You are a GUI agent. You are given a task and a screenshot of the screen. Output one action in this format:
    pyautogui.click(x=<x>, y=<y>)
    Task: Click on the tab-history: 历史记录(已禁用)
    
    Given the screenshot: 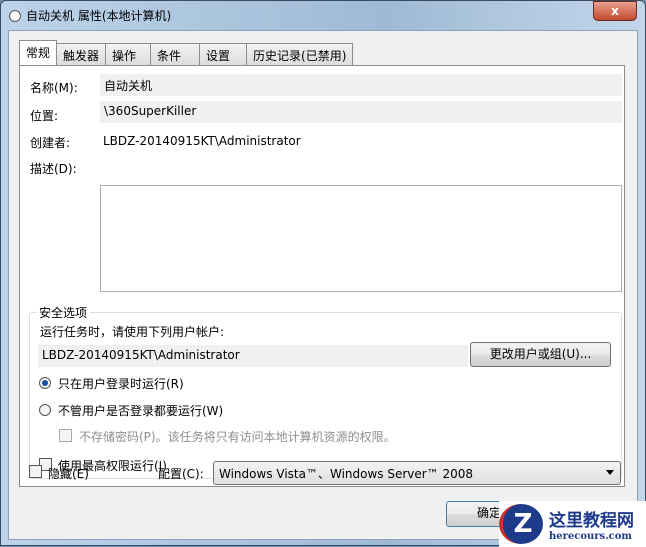 What is the action you would take?
    pyautogui.click(x=300, y=54)
    